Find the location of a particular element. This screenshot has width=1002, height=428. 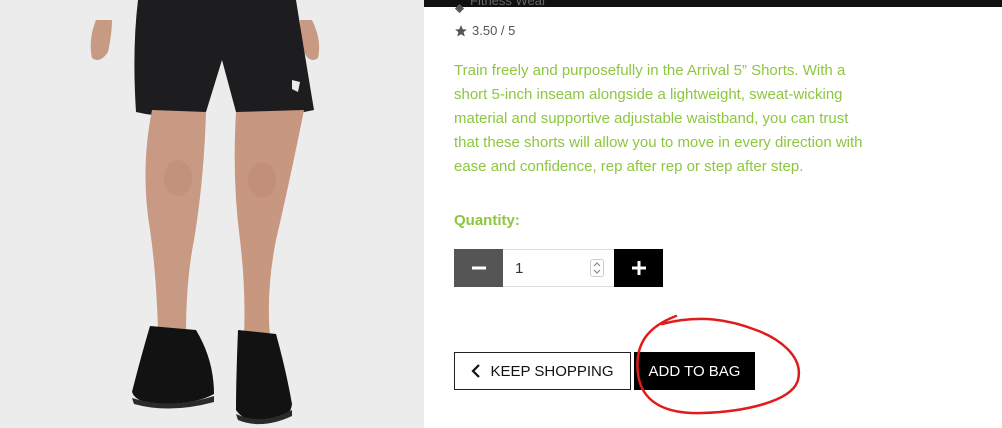

keep-shopping-button: KEEP SHOPPING is located at coordinates (542, 371).